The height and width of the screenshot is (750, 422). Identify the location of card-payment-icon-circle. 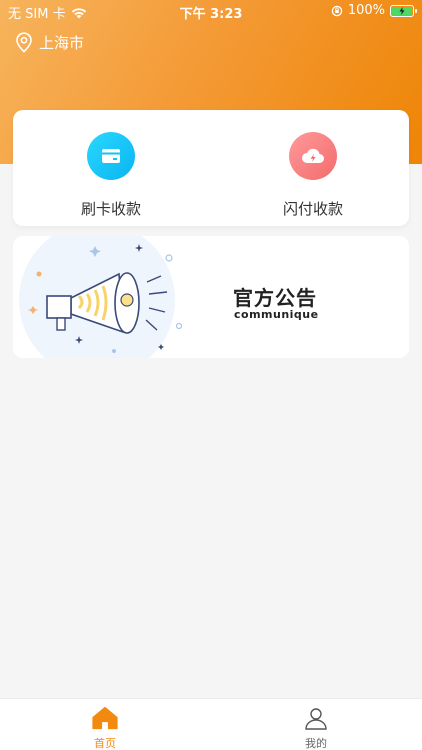
(111, 156).